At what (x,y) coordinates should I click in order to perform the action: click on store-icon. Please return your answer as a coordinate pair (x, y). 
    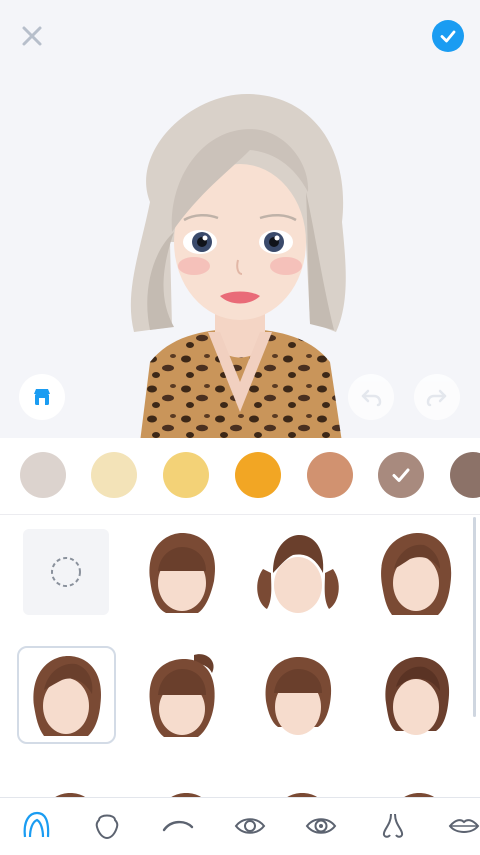
    Looking at the image, I should click on (42, 397).